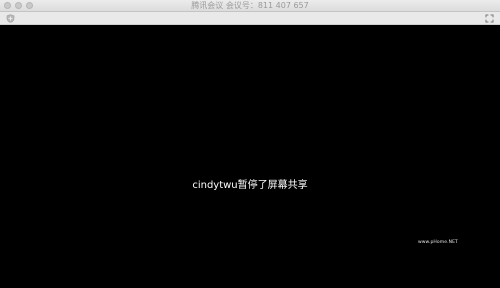 This screenshot has width=500, height=288. Describe the element at coordinates (250, 18) in the screenshot. I see `meeting-toolbar` at that location.